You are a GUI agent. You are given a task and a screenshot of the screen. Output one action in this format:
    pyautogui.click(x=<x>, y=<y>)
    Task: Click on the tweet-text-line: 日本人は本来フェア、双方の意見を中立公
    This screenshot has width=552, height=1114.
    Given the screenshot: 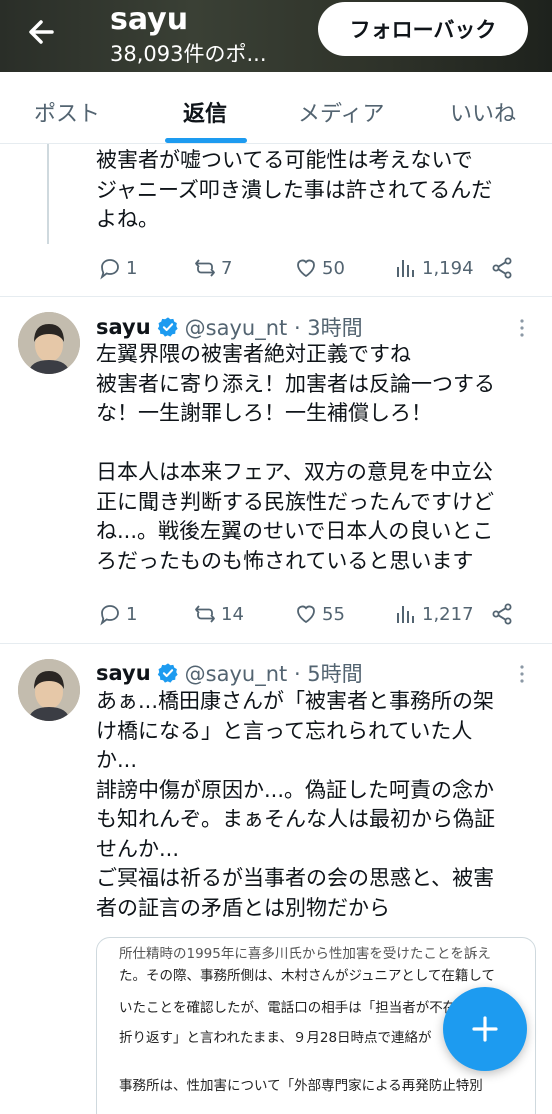 What is the action you would take?
    pyautogui.click(x=294, y=472)
    